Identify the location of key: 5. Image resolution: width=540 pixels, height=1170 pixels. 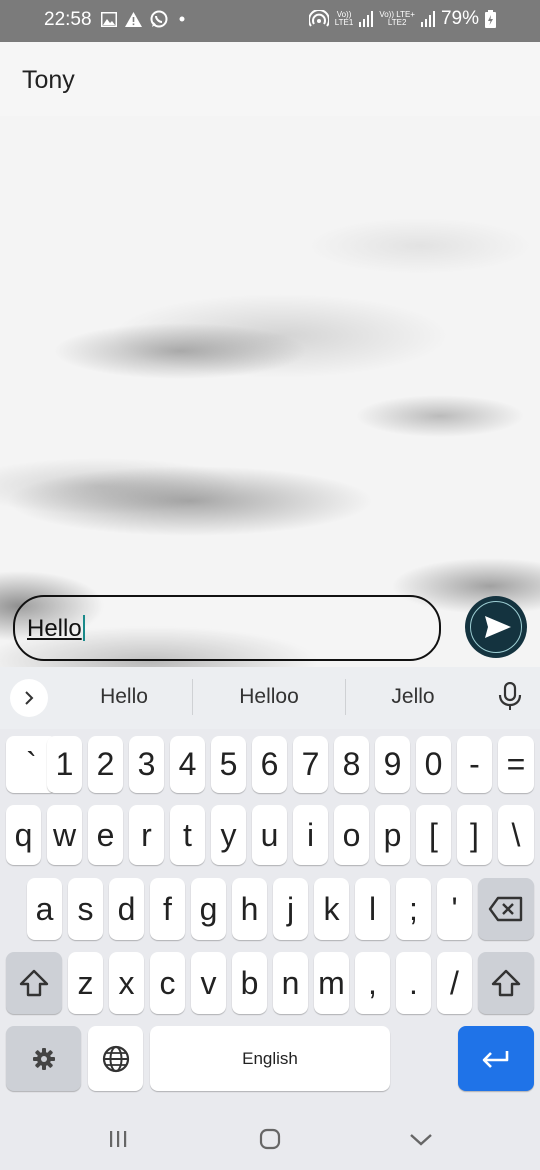
(228, 764).